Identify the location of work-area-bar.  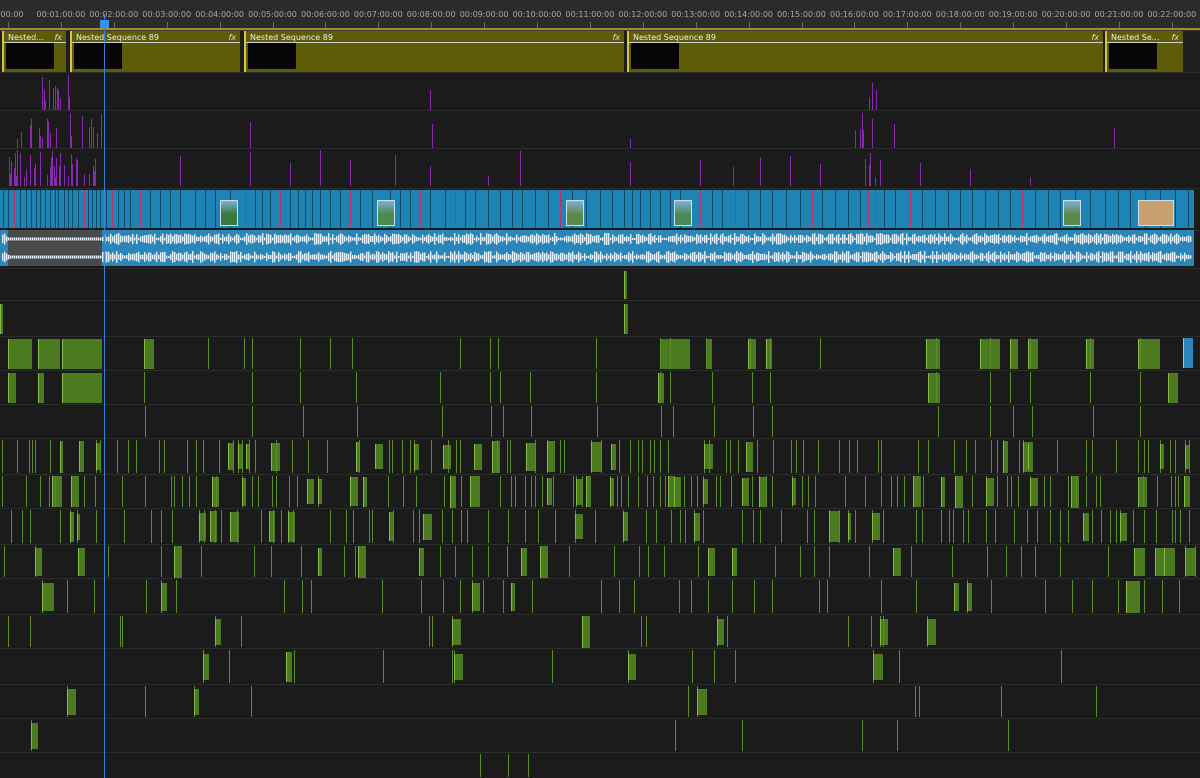
(600, 29).